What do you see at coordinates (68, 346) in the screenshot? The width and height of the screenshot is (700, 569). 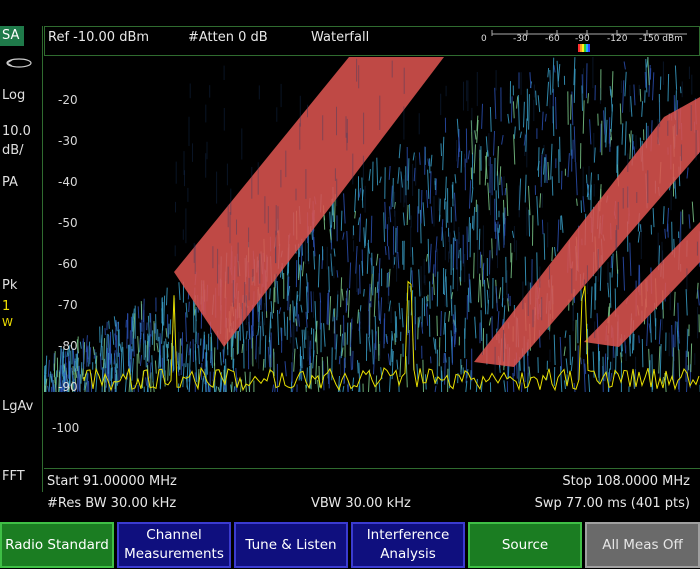 I see `y-tick-label: -80` at bounding box center [68, 346].